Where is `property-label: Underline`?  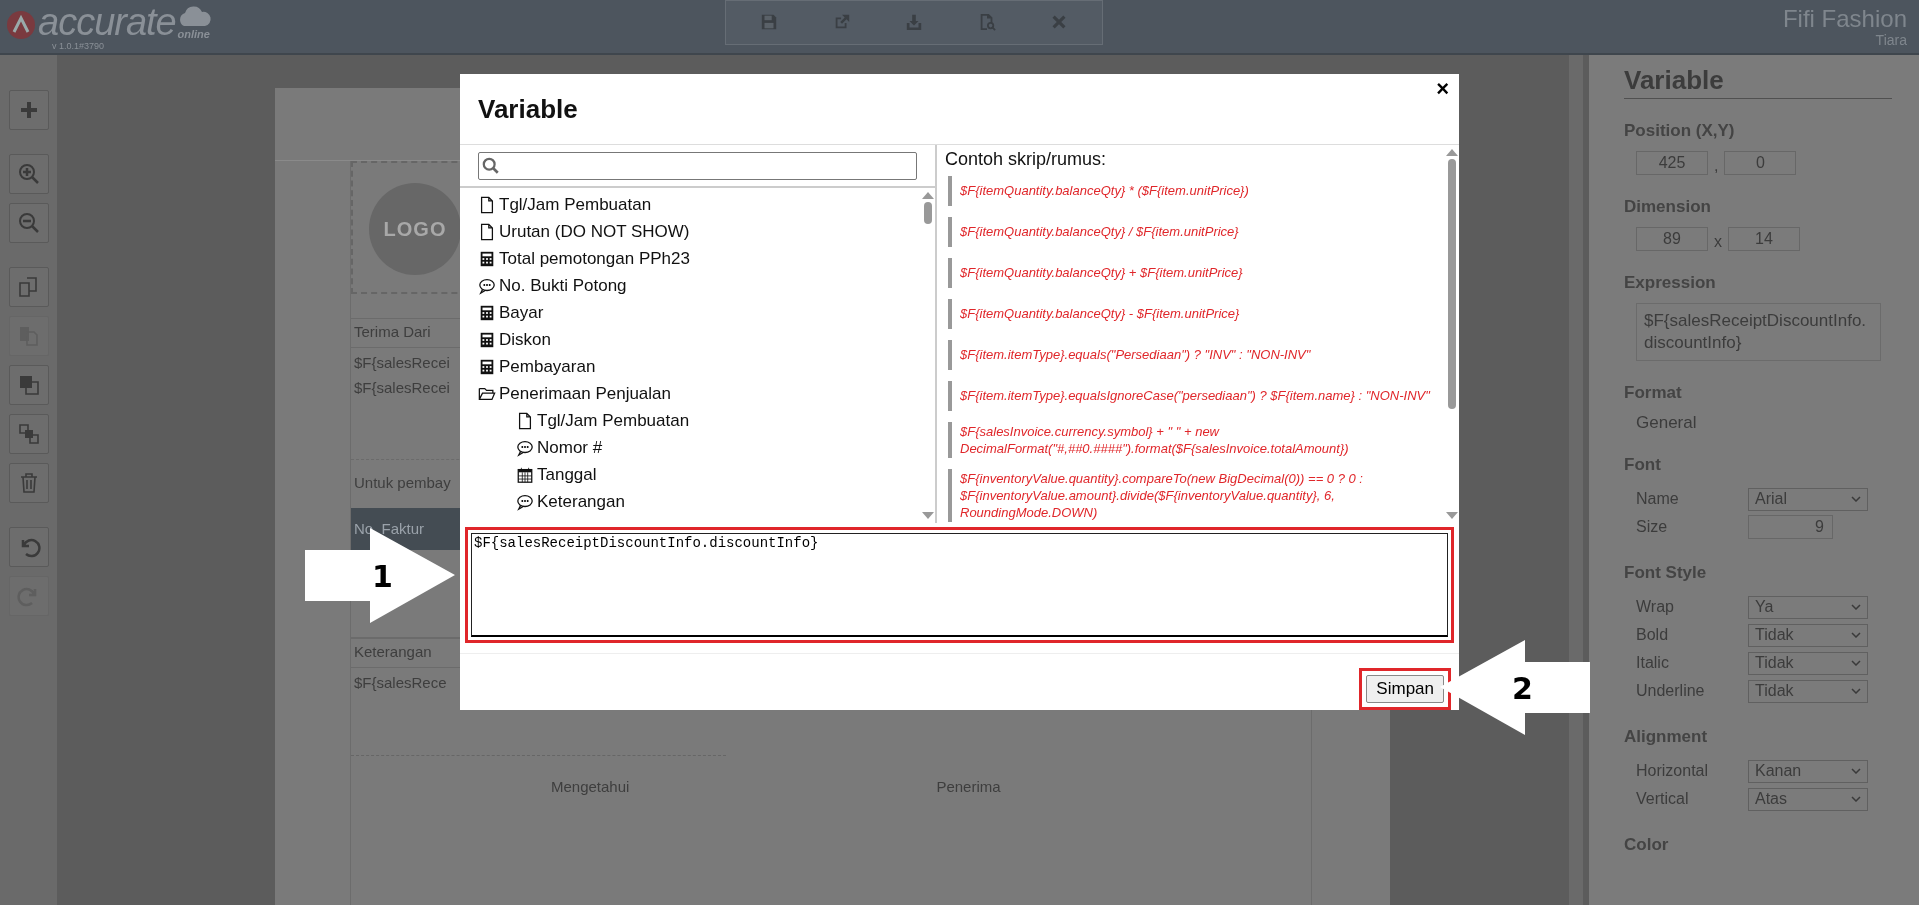 property-label: Underline is located at coordinates (1671, 691).